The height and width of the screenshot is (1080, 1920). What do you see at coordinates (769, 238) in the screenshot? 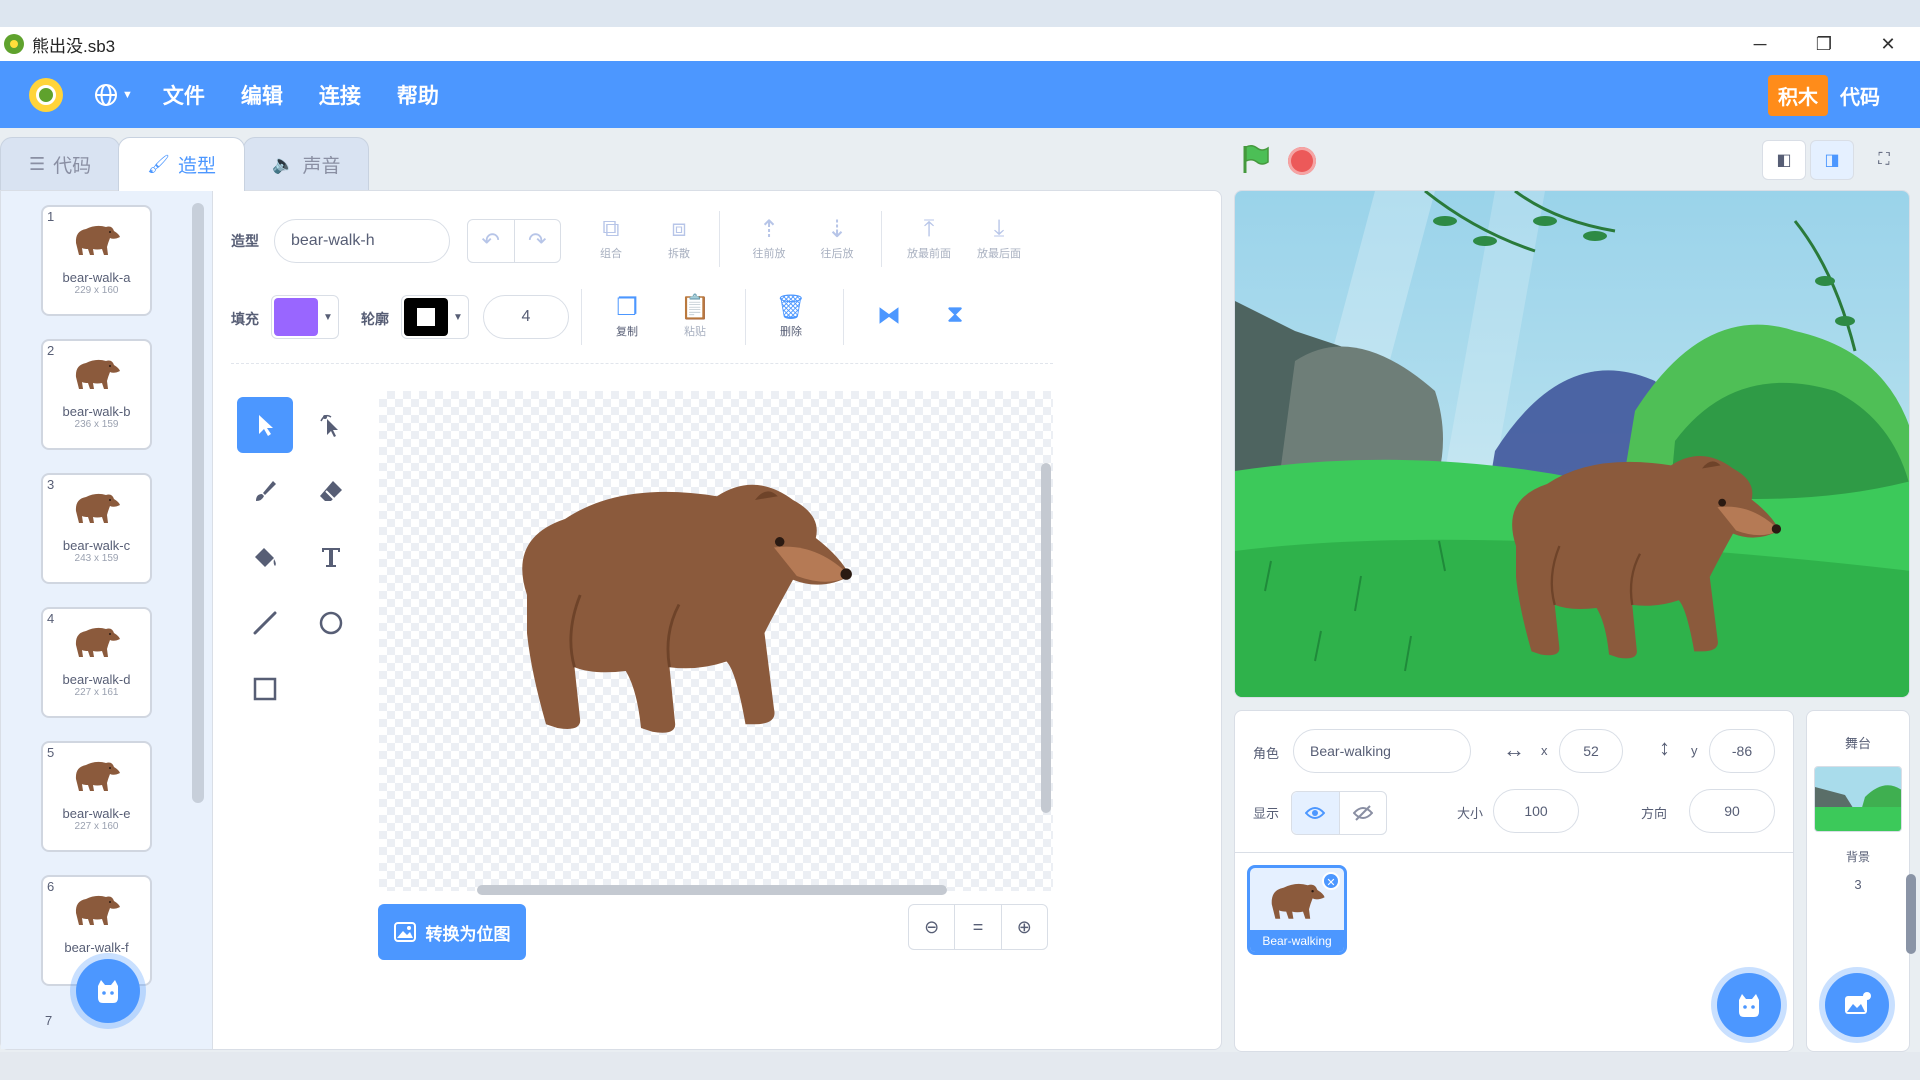
I see `forward-button: ⇡ 往前放` at bounding box center [769, 238].